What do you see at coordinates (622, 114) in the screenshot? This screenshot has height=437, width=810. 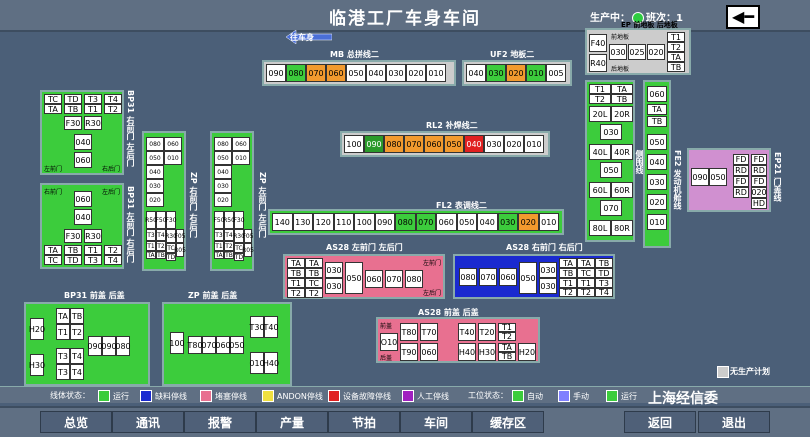 I see `station: 20R` at bounding box center [622, 114].